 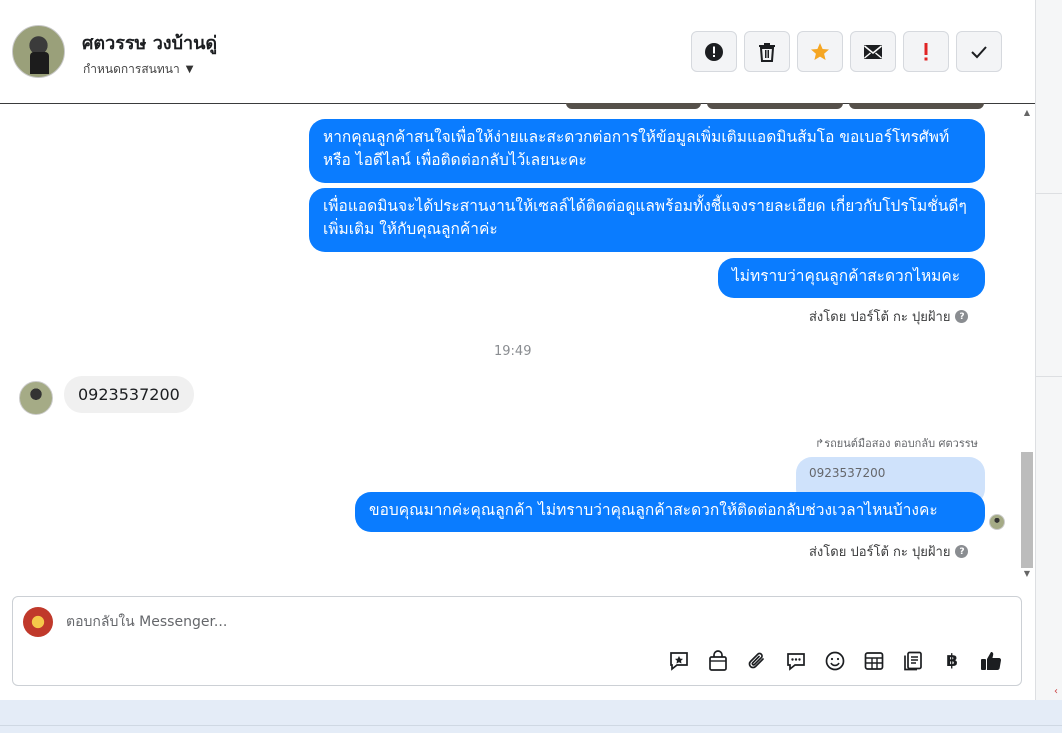 I want to click on star-button, so click(x=820, y=51).